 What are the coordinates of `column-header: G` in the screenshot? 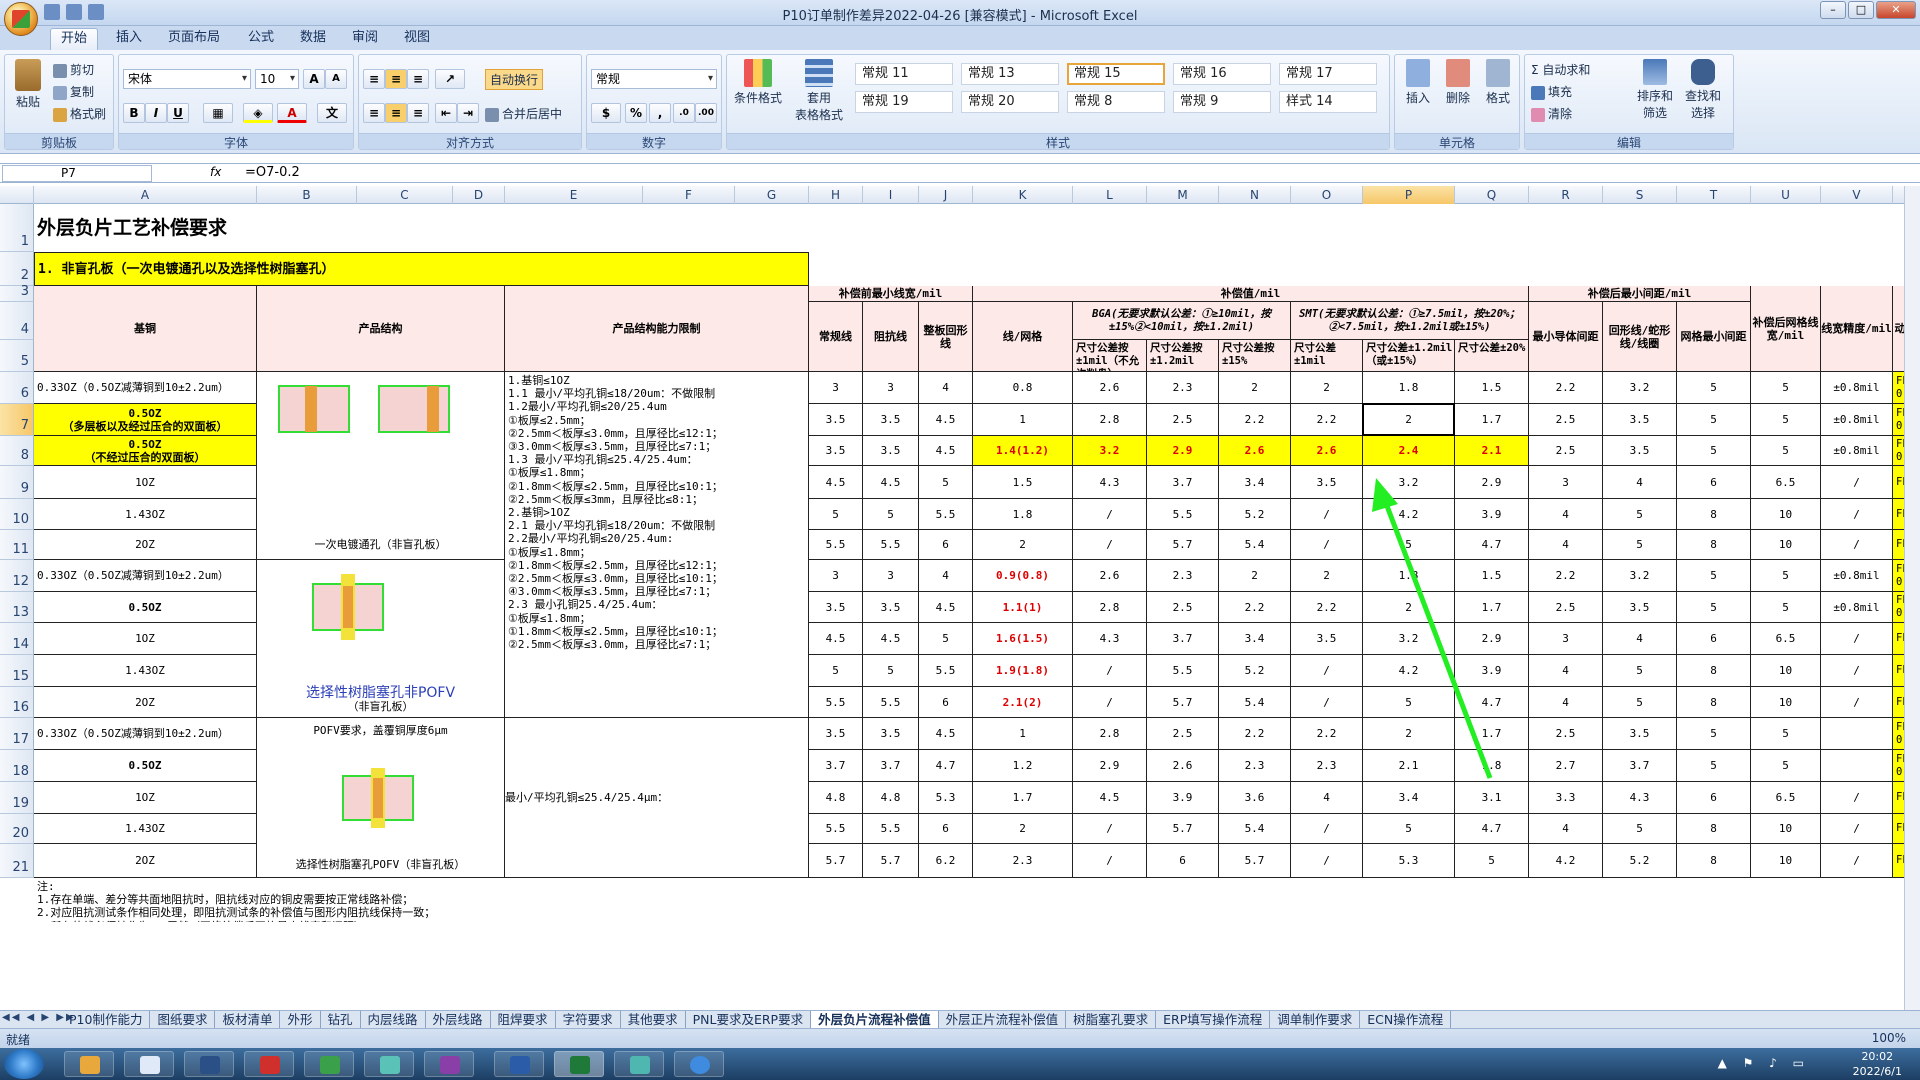 It's located at (772, 195).